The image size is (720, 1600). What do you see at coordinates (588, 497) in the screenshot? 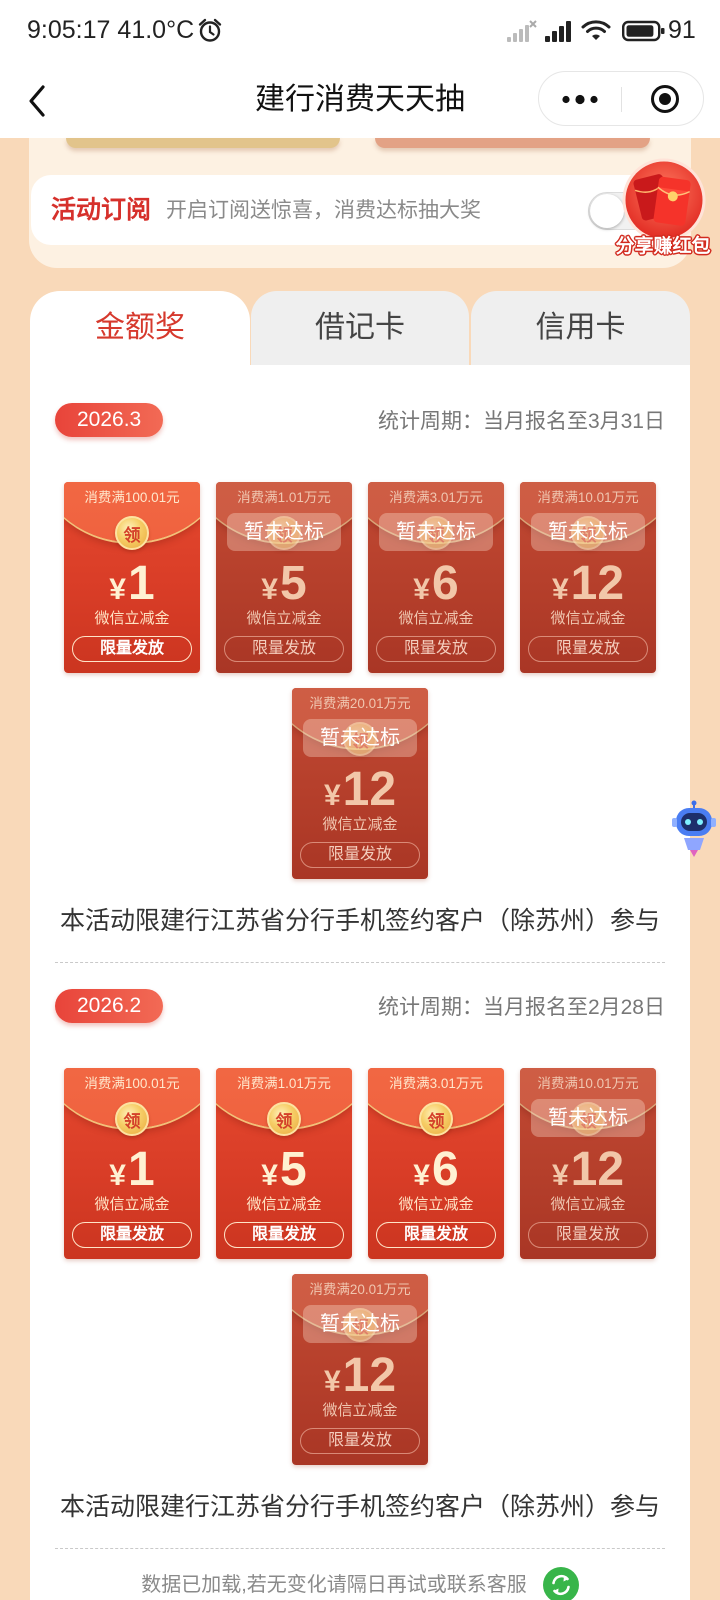
I see `reward-threshold: 消费满10.01万元` at bounding box center [588, 497].